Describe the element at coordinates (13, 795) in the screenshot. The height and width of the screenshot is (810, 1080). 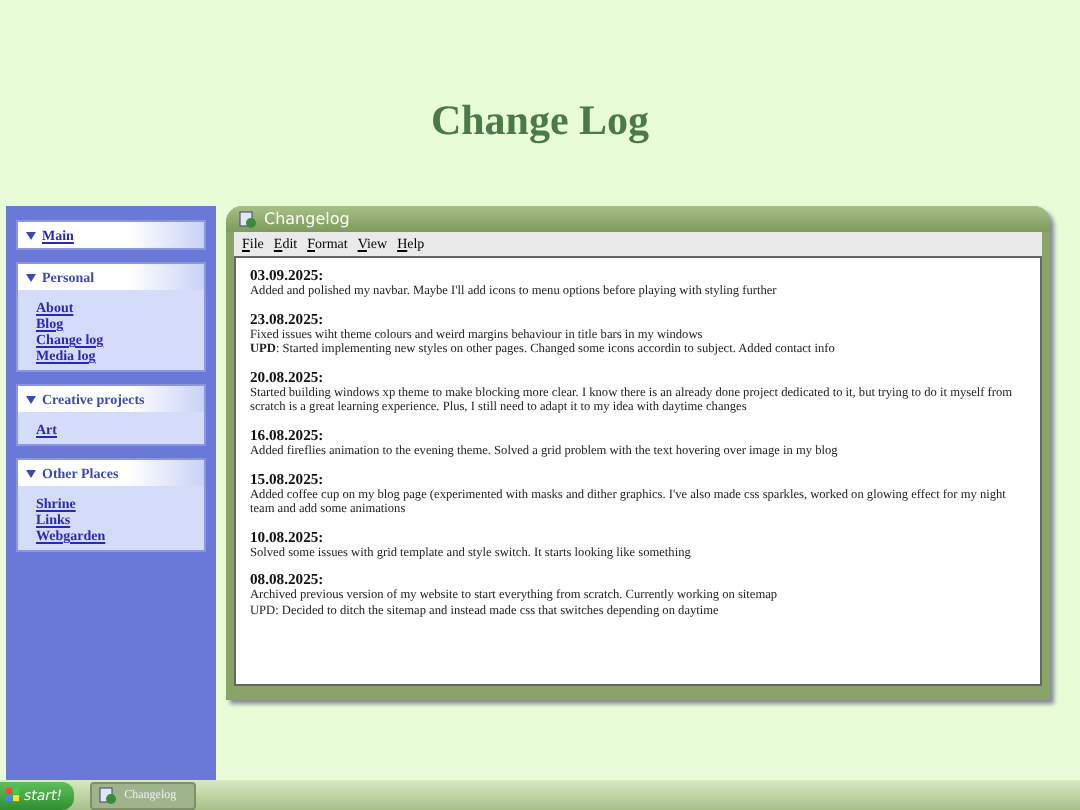
I see `windows-logo-icon` at that location.